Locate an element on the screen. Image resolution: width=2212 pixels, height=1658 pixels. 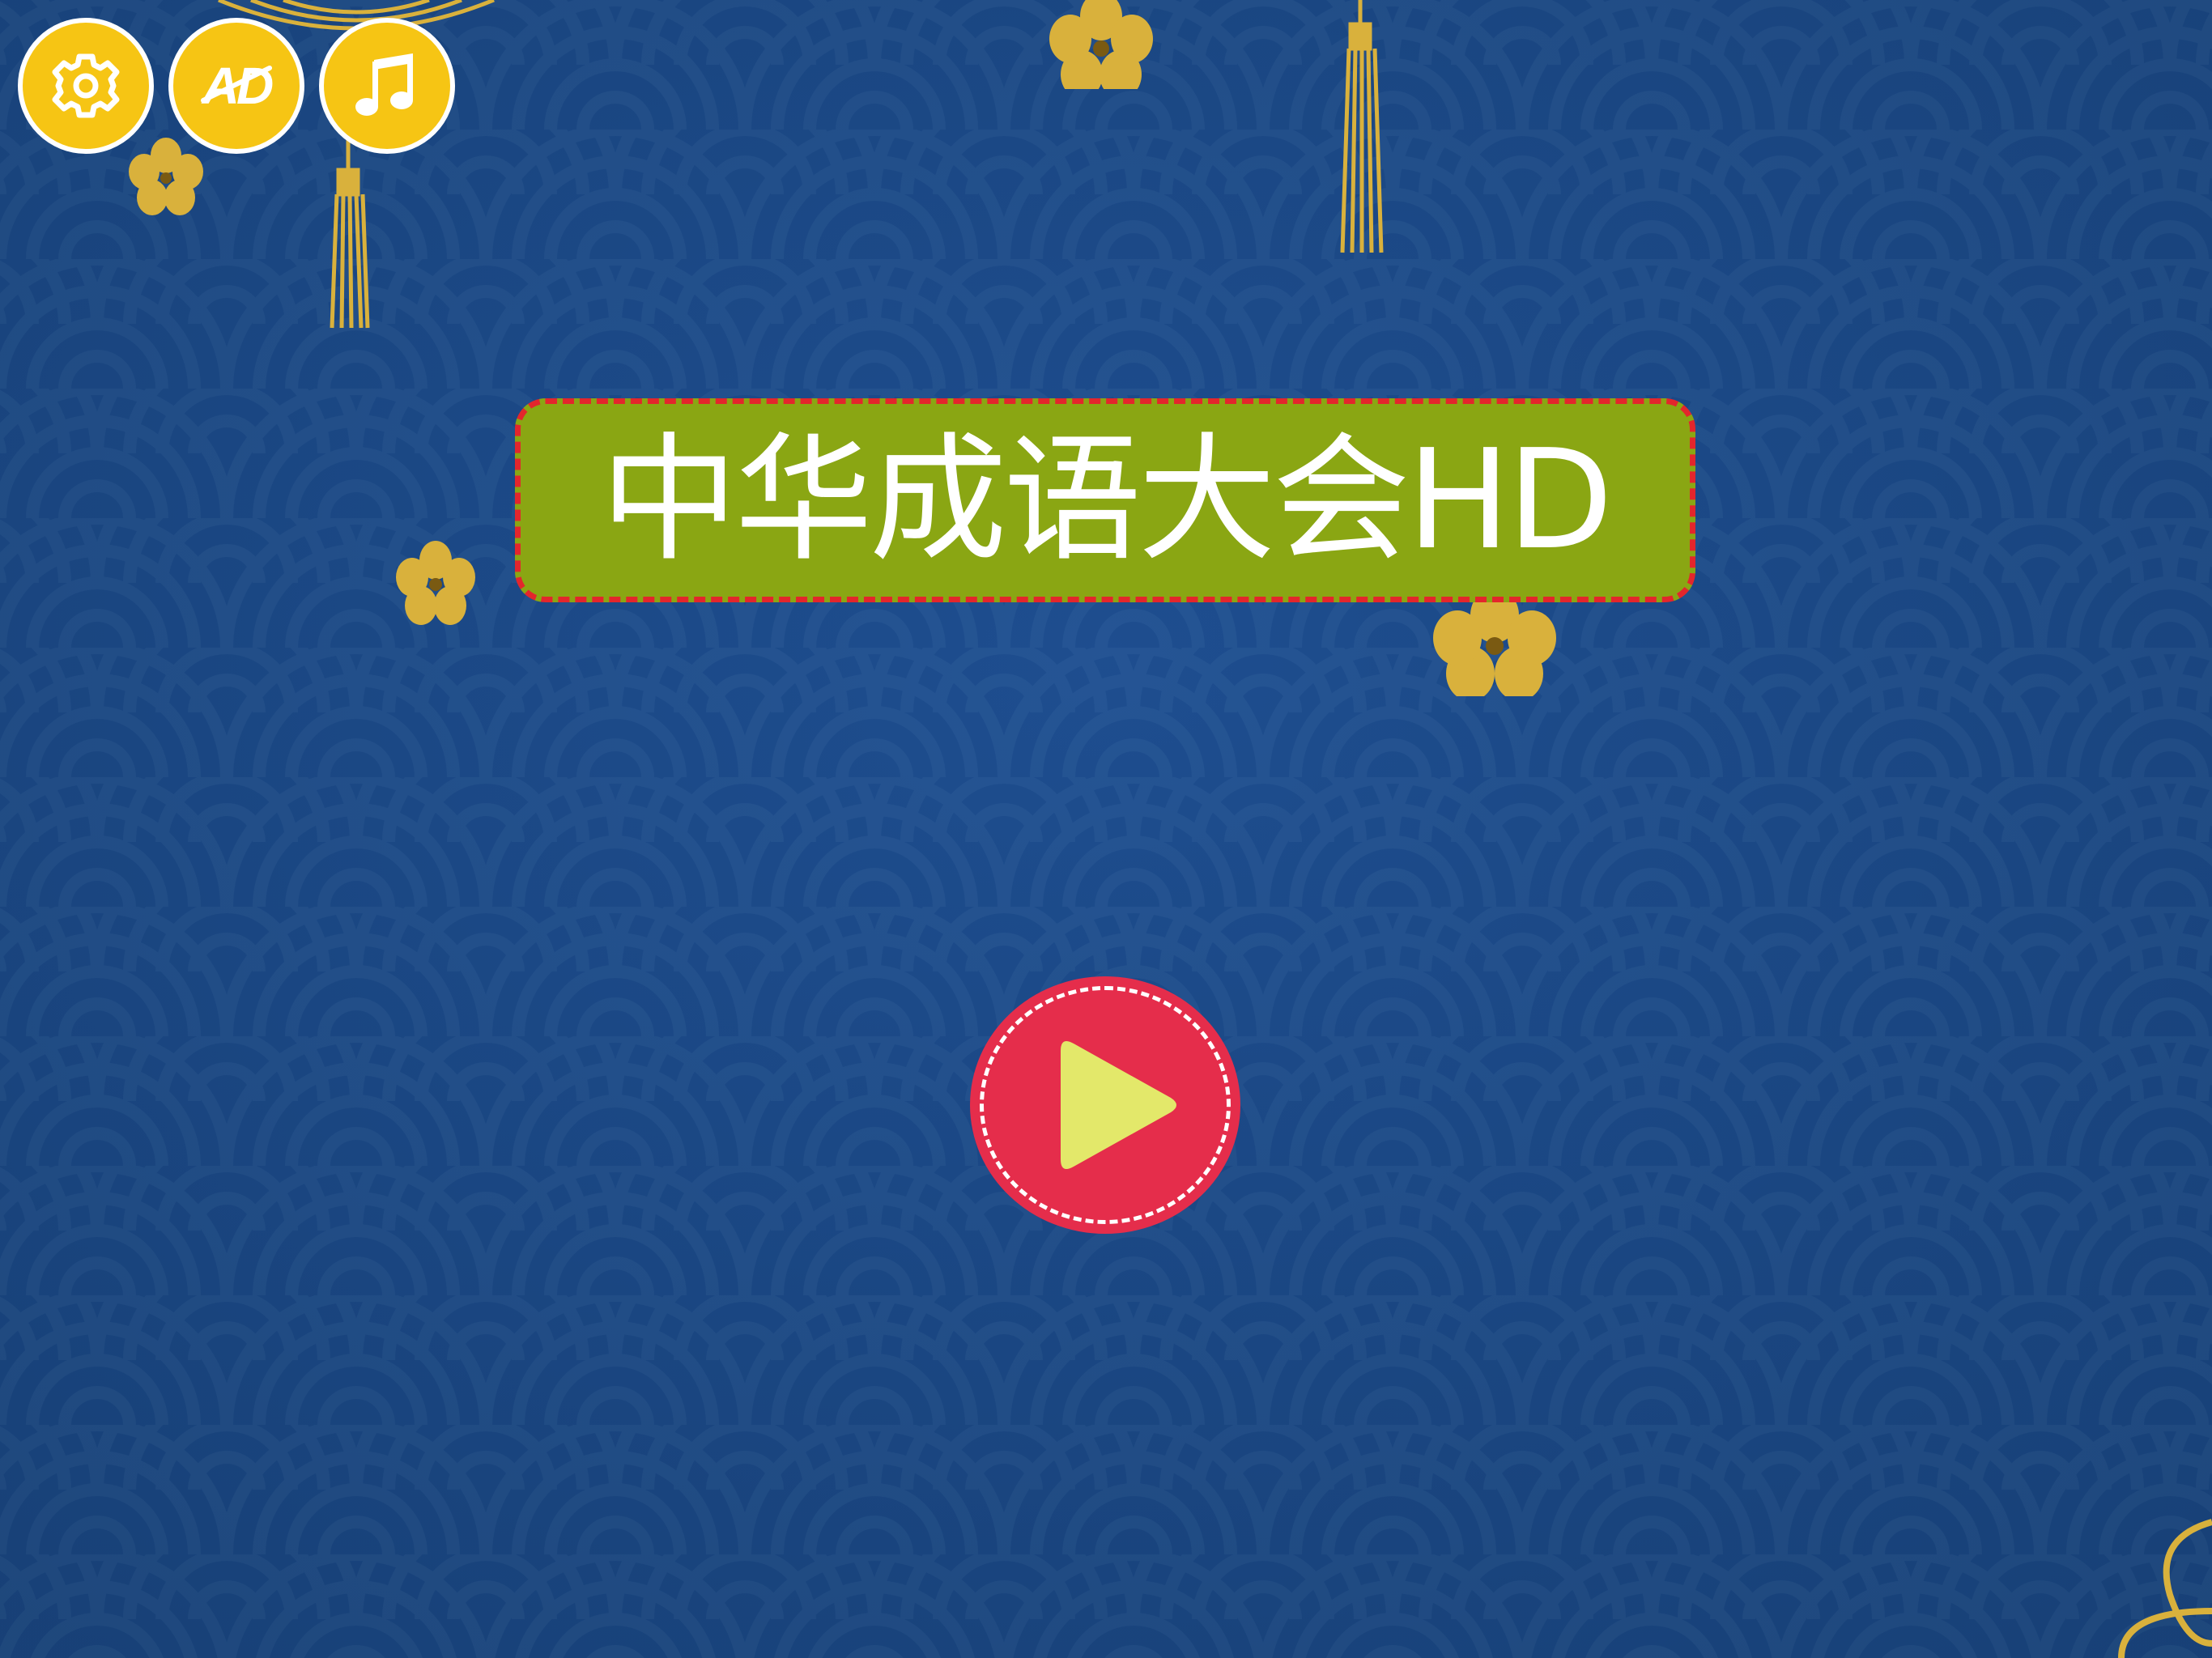
no-ads-icon: AD is located at coordinates (236, 85).